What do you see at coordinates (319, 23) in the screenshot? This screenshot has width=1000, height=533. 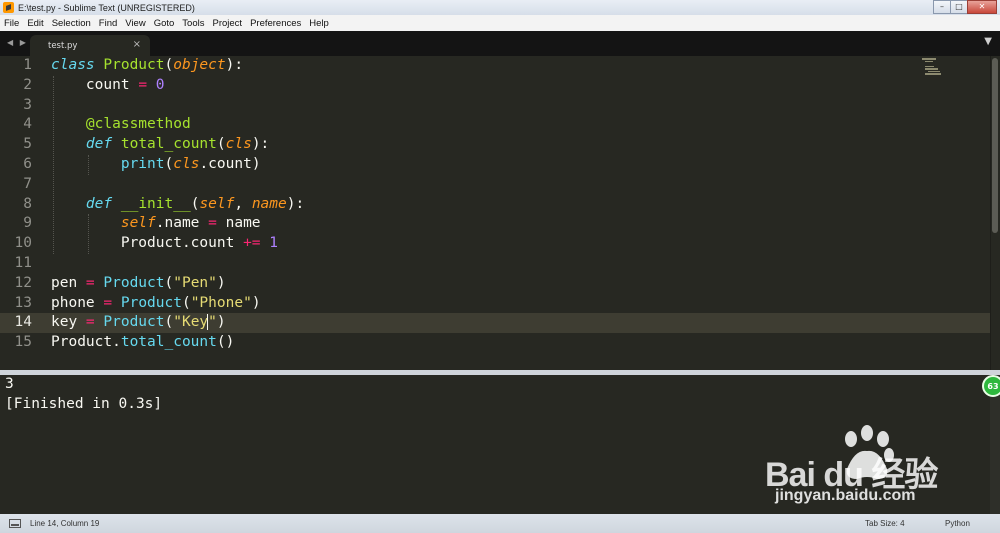 I see `menu-help: Help` at bounding box center [319, 23].